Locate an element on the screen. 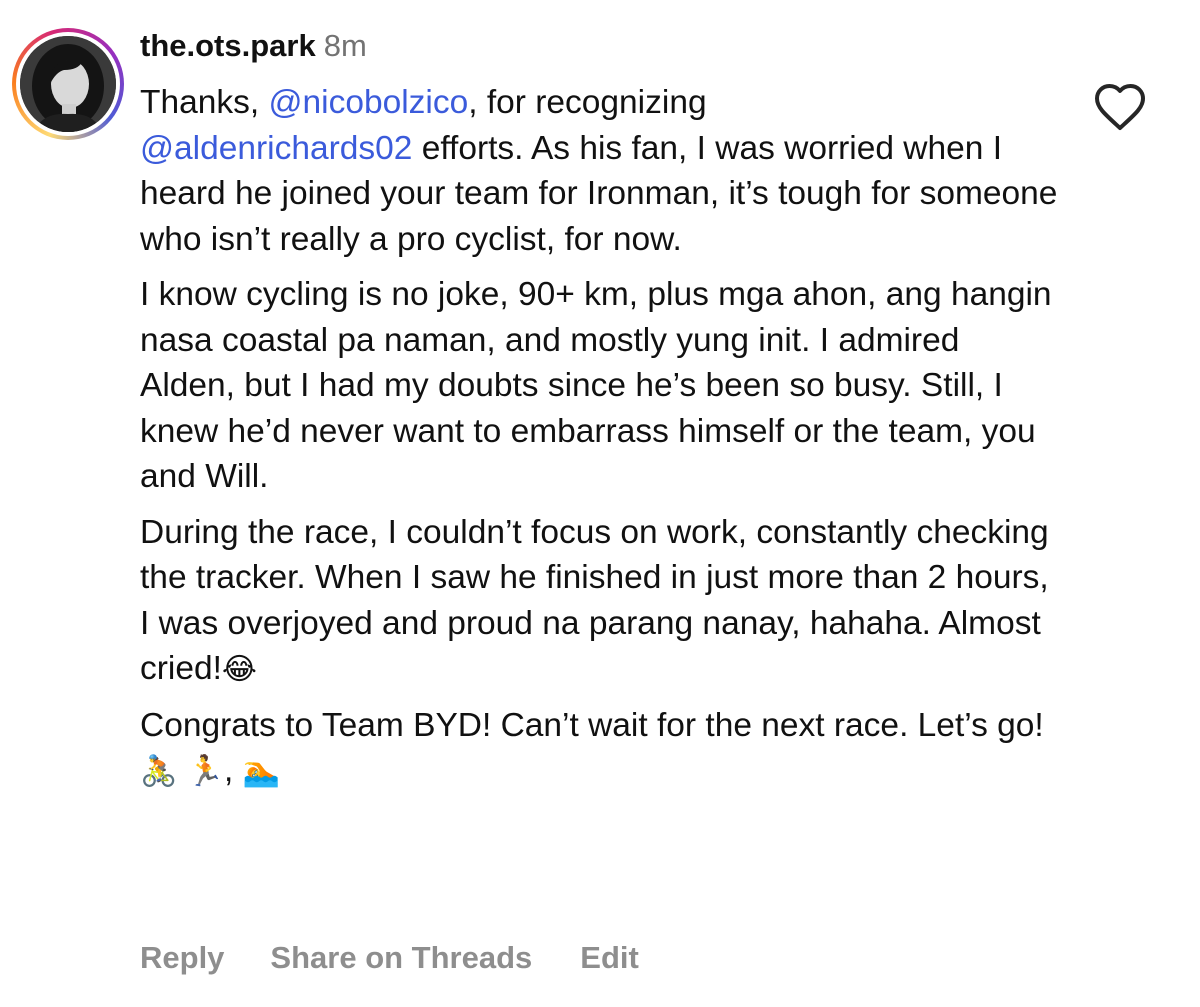 The width and height of the screenshot is (1200, 1007). mention-link-nicobolzico: @nicobolzico is located at coordinates (368, 102).